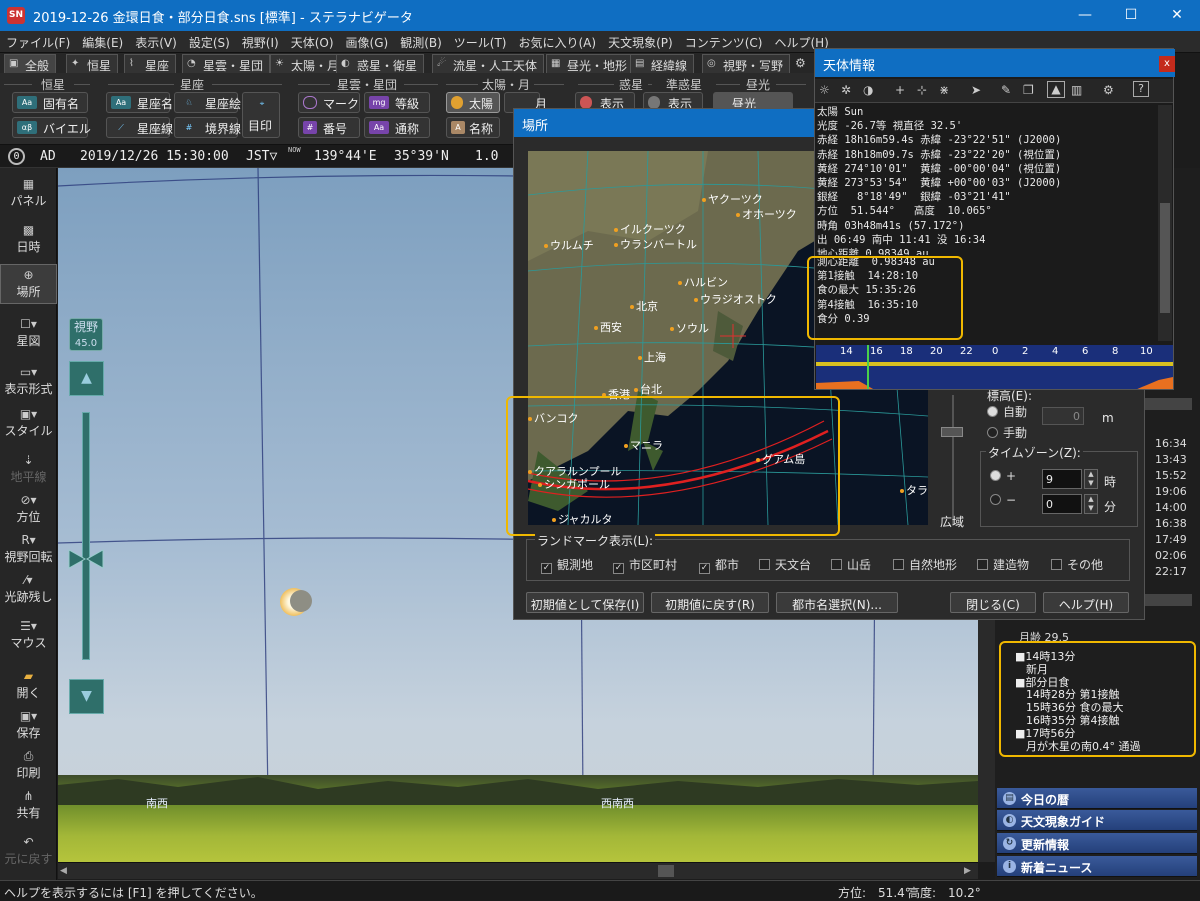 This screenshot has height=901, width=1200. I want to click on elevation-input: 0, so click(1063, 416).